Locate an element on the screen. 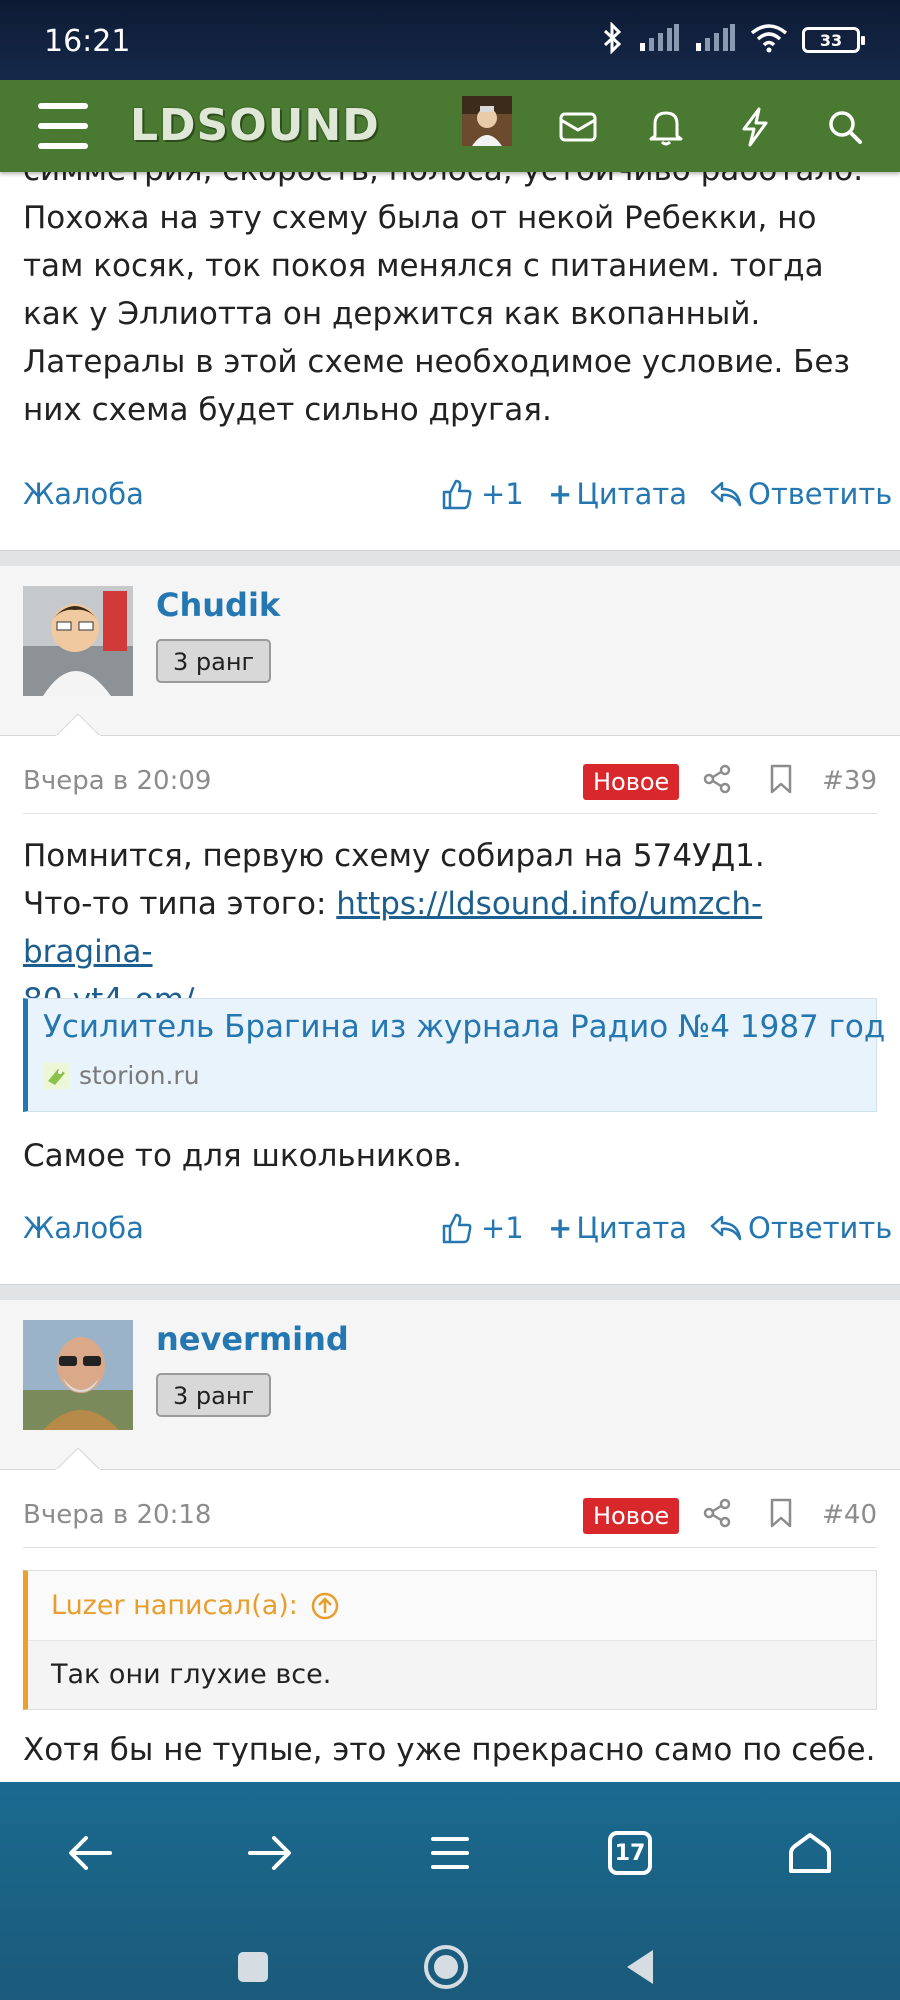  tabs-count: 17 is located at coordinates (630, 1853).